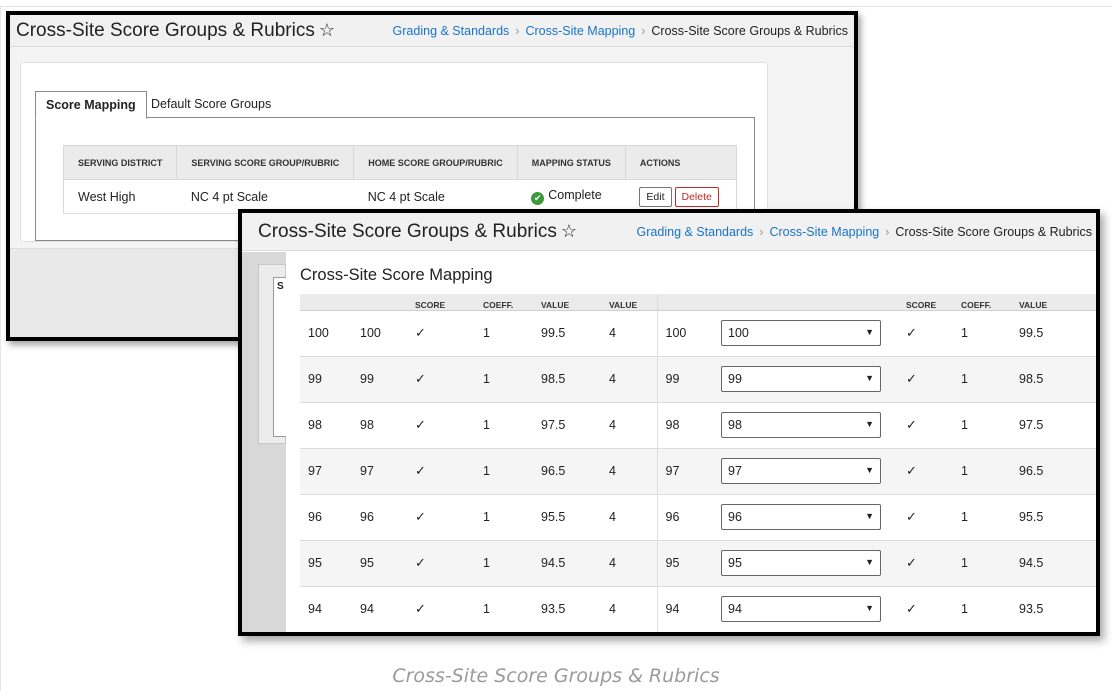  I want to click on home-score-dropdown: 97 ▼, so click(801, 471).